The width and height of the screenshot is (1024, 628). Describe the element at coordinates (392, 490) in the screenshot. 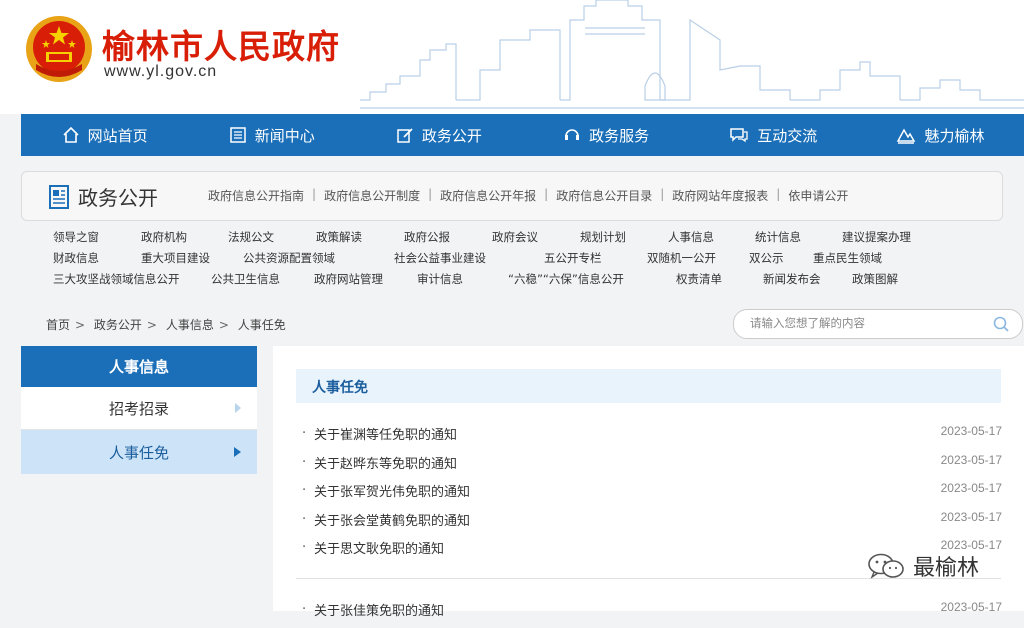

I see `news-title-link: 关于张军贺光伟免职的通知` at that location.